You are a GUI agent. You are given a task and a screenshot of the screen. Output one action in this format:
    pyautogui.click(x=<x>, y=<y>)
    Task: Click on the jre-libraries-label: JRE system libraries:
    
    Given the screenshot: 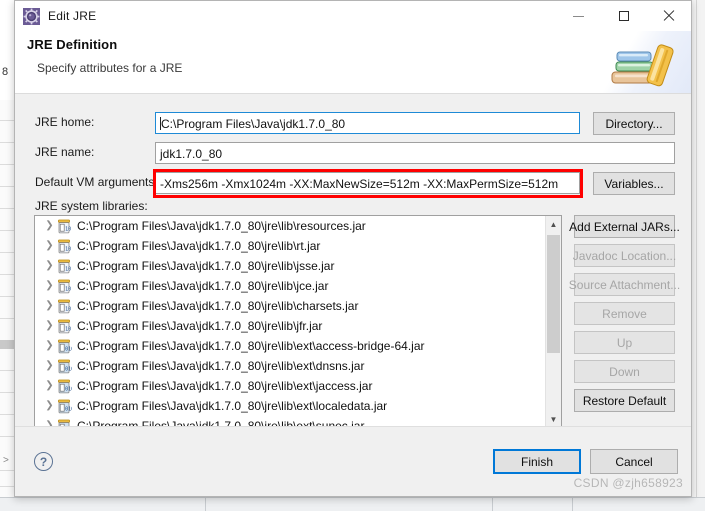 What is the action you would take?
    pyautogui.click(x=91, y=206)
    